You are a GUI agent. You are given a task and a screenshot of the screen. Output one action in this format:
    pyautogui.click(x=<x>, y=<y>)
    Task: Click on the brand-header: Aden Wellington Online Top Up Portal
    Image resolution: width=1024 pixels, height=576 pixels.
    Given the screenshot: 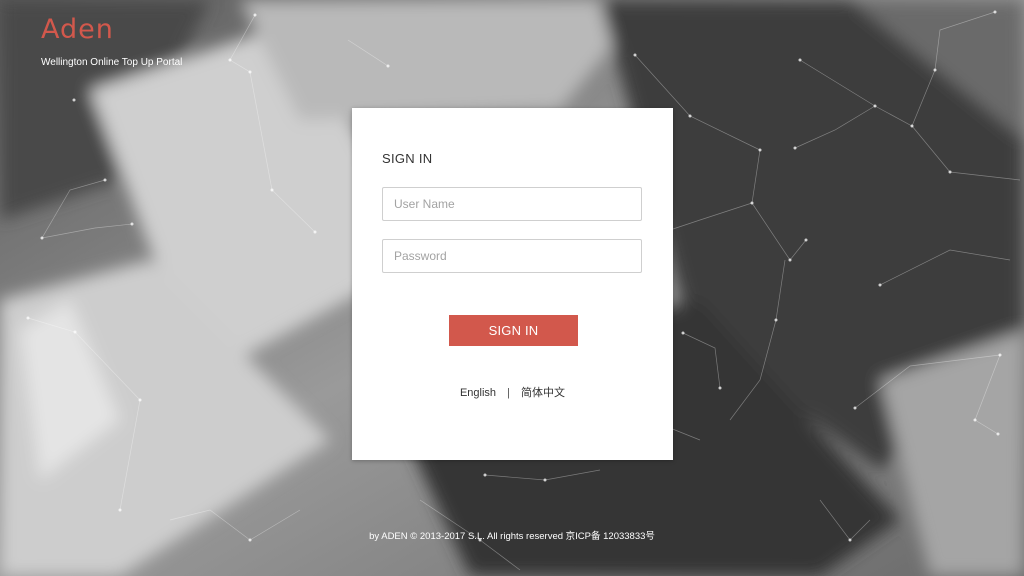 What is the action you would take?
    pyautogui.click(x=111, y=42)
    